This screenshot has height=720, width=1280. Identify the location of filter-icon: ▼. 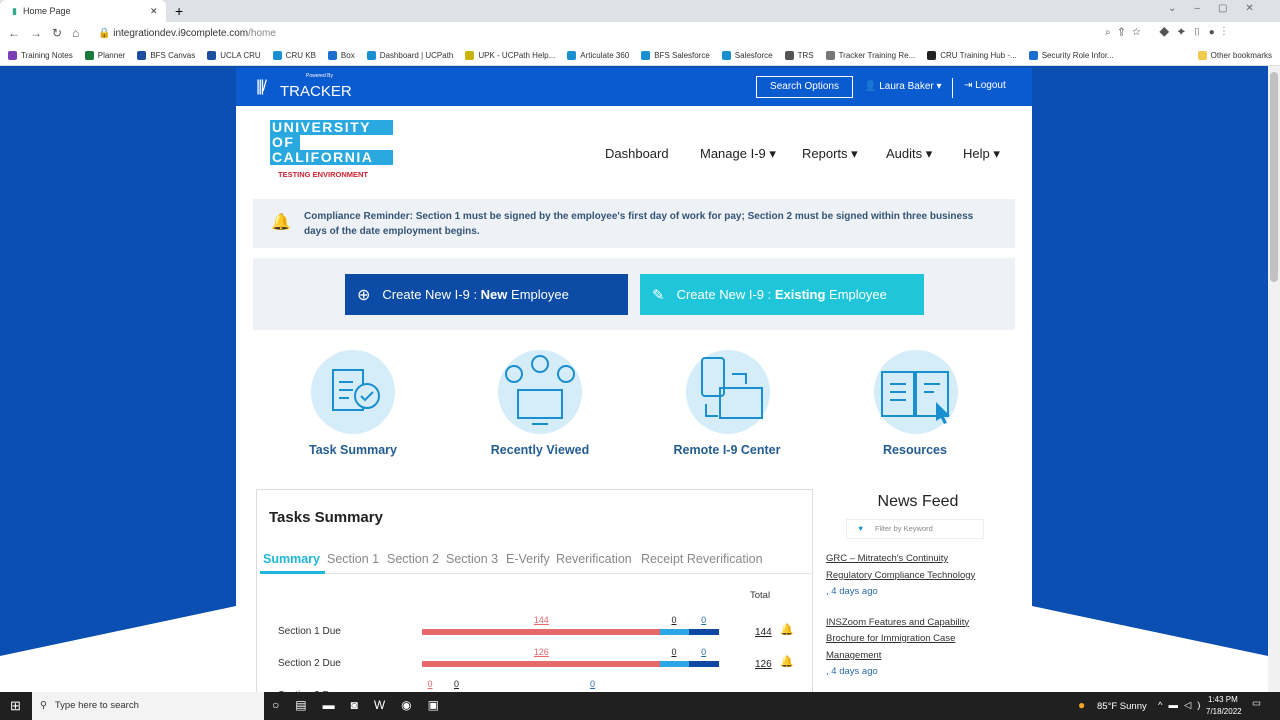
(861, 528).